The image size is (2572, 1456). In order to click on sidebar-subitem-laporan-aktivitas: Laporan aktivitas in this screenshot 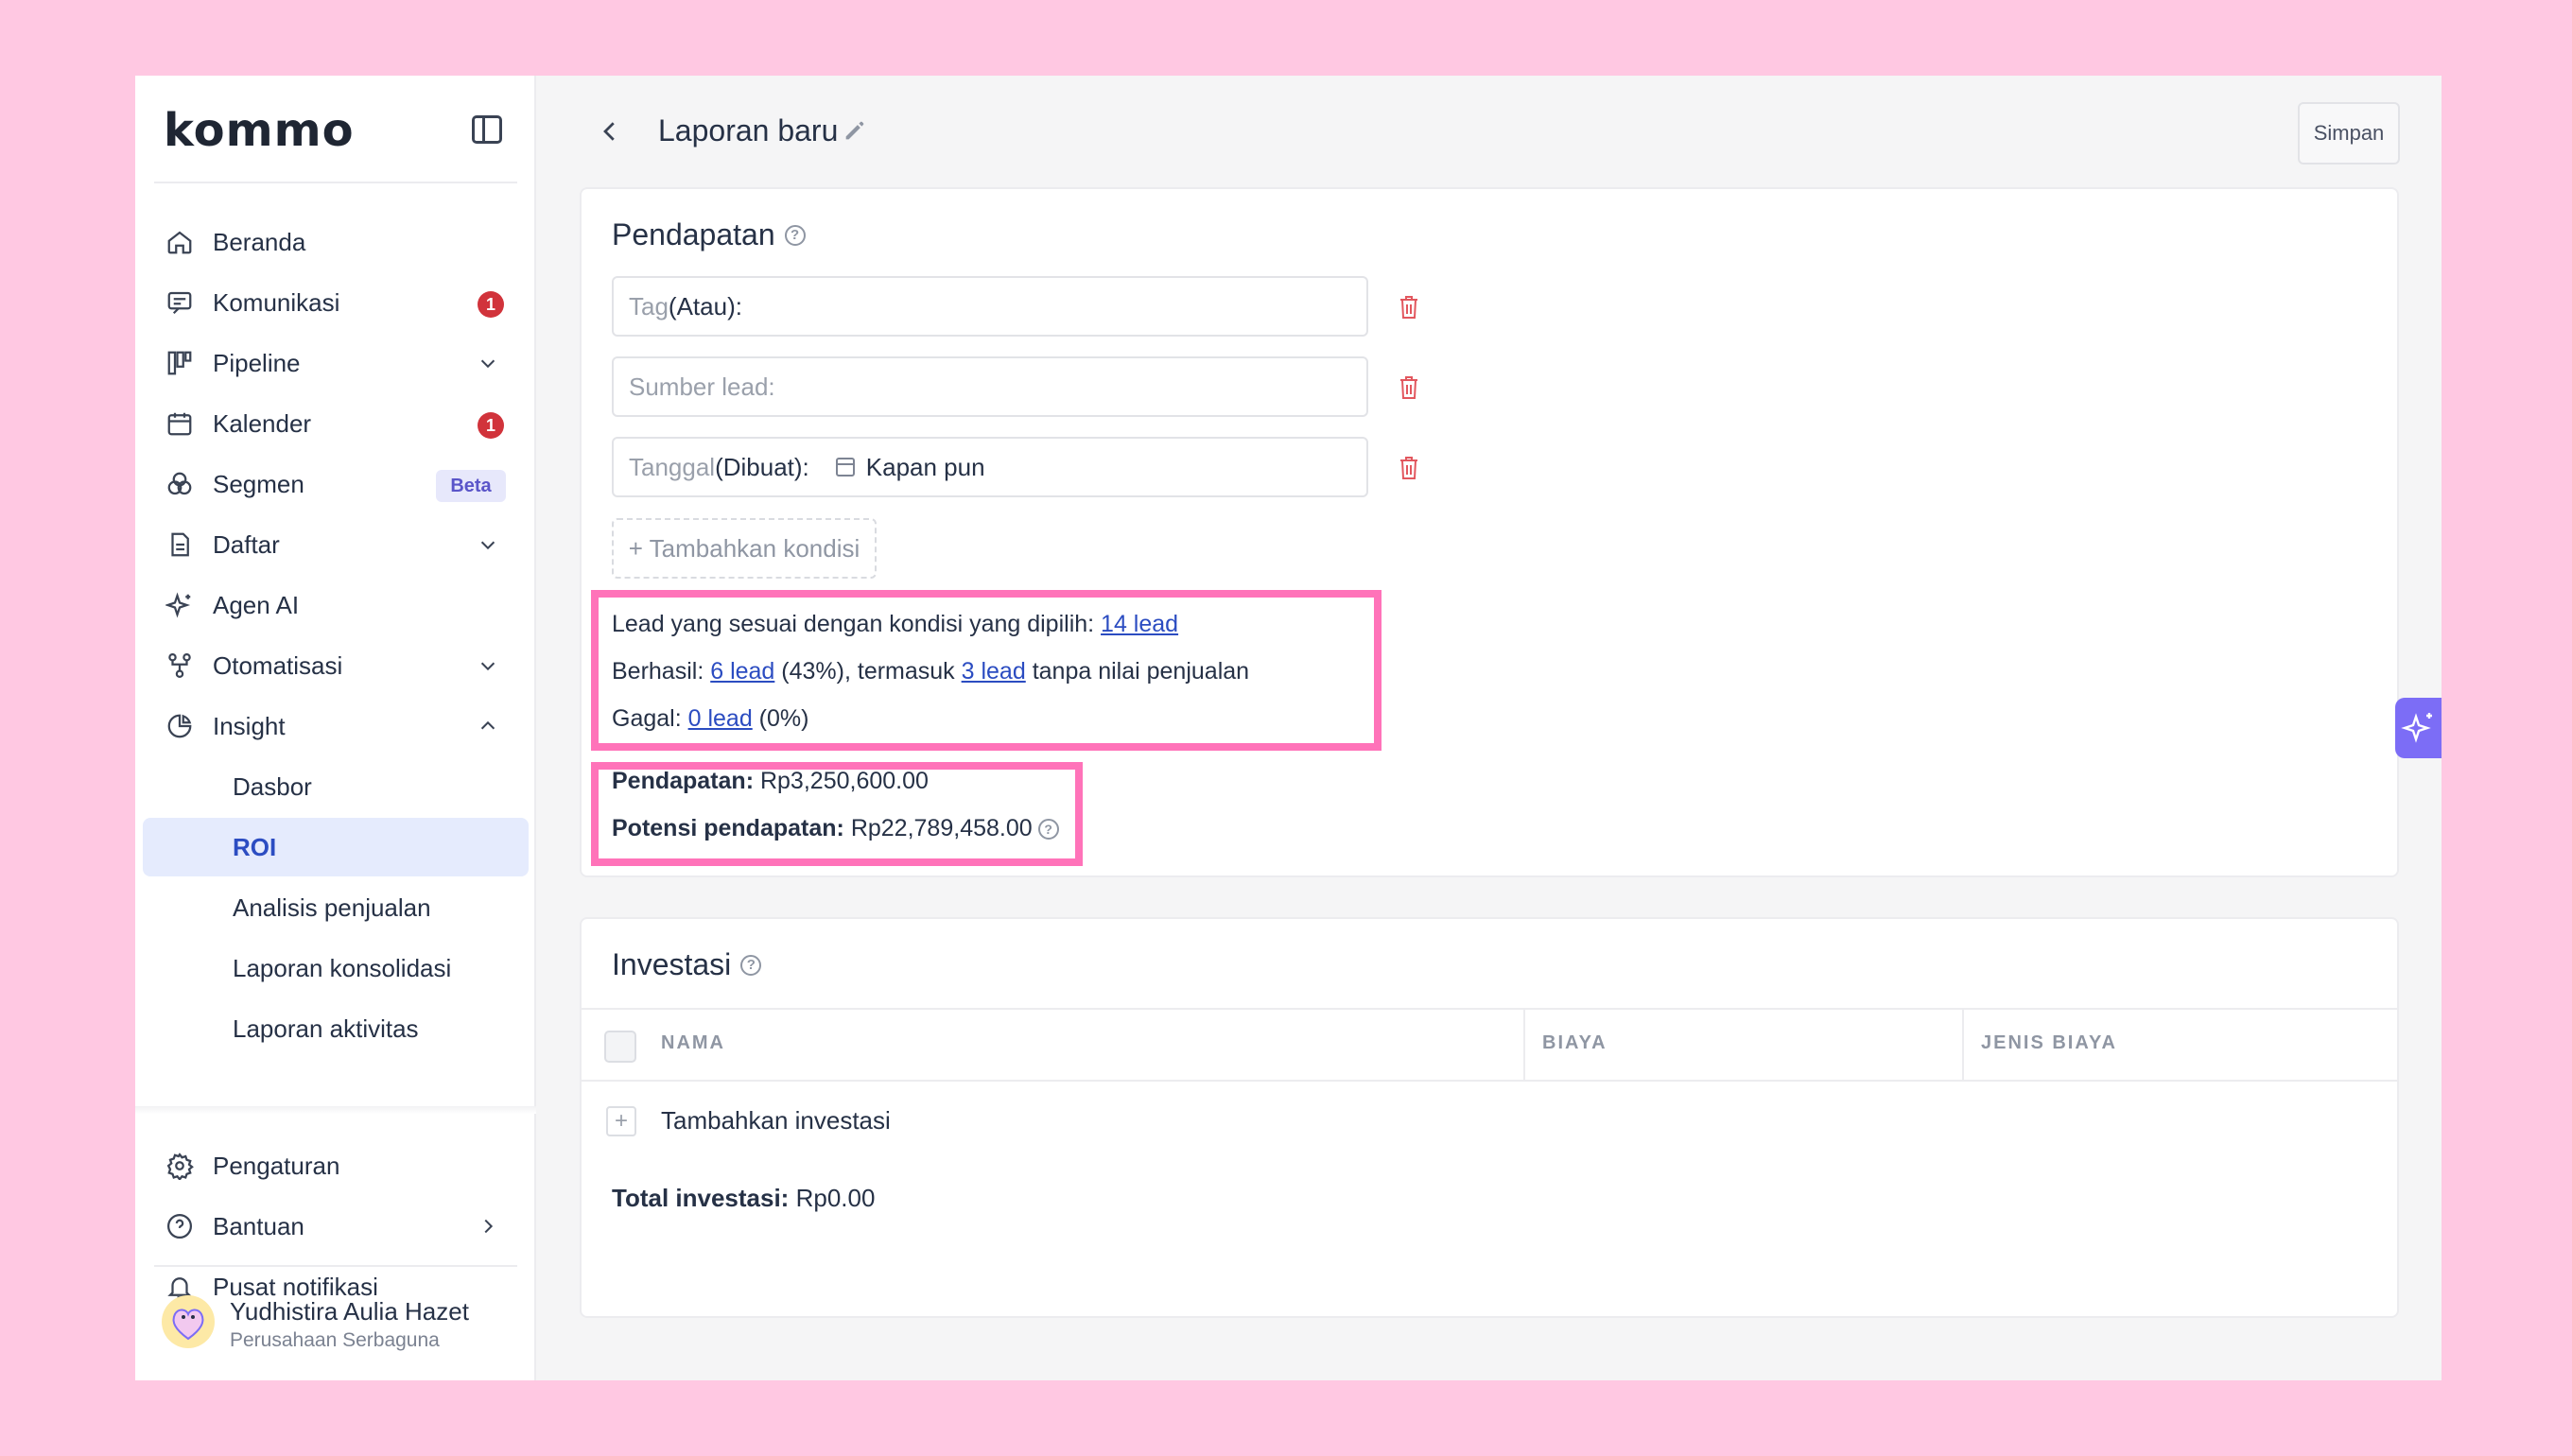, I will do `click(335, 1028)`.